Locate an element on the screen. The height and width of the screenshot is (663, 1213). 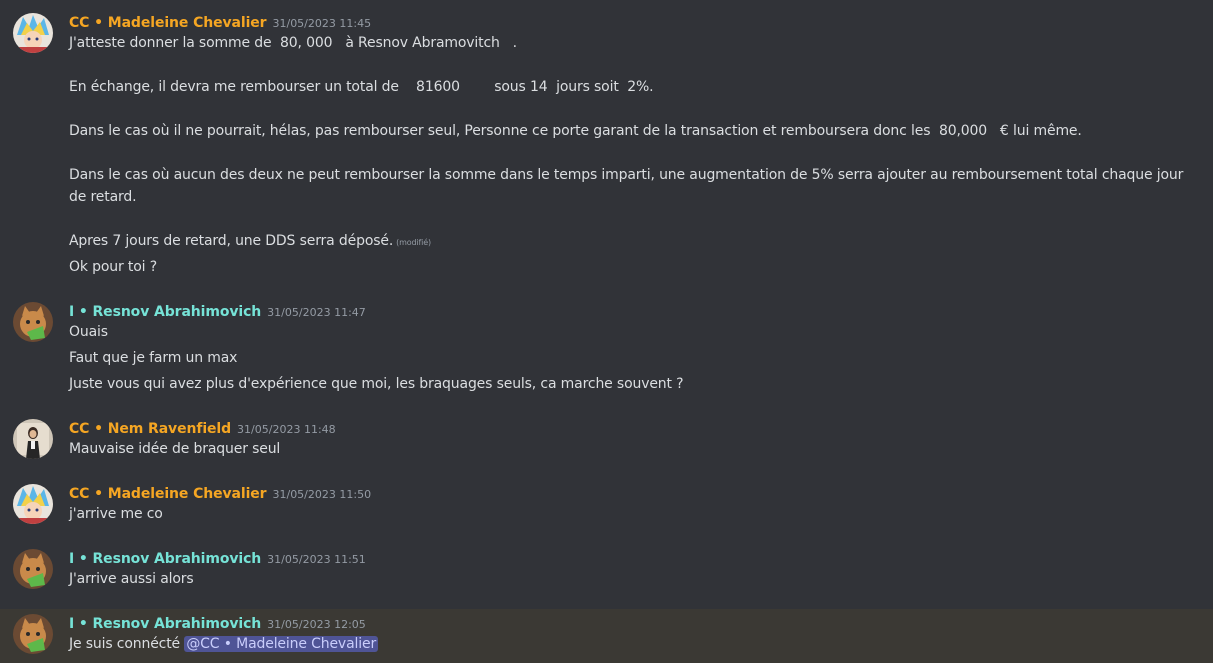
message-line: de retard. is located at coordinates (103, 197).